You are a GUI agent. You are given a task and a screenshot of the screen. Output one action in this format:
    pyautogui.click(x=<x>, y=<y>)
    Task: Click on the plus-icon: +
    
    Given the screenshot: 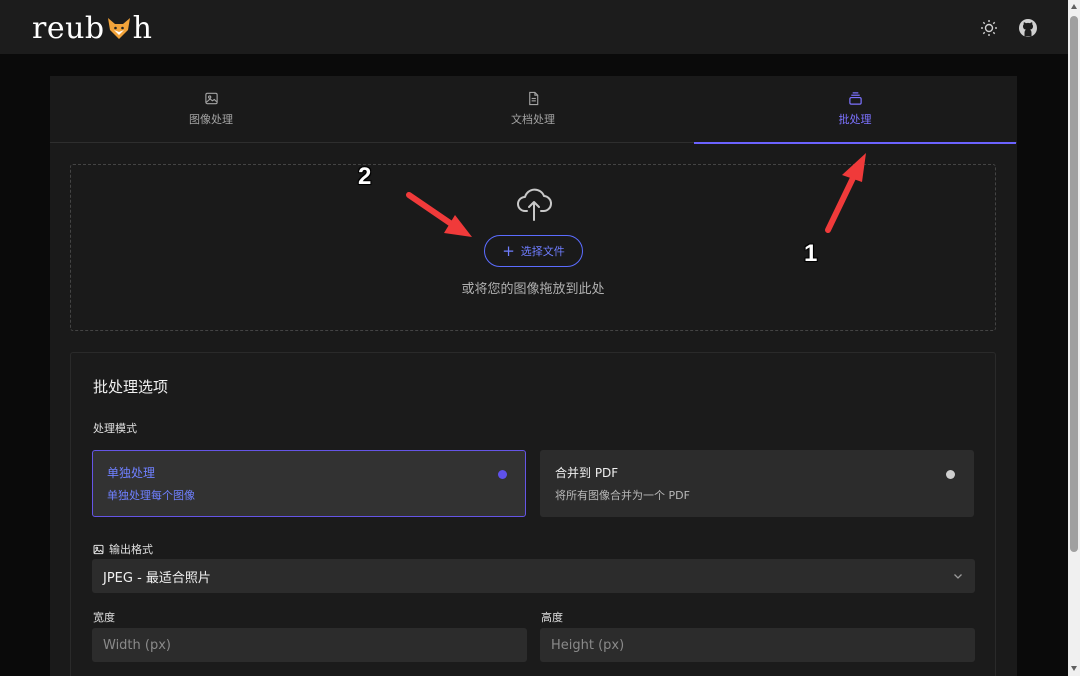 What is the action you would take?
    pyautogui.click(x=508, y=250)
    